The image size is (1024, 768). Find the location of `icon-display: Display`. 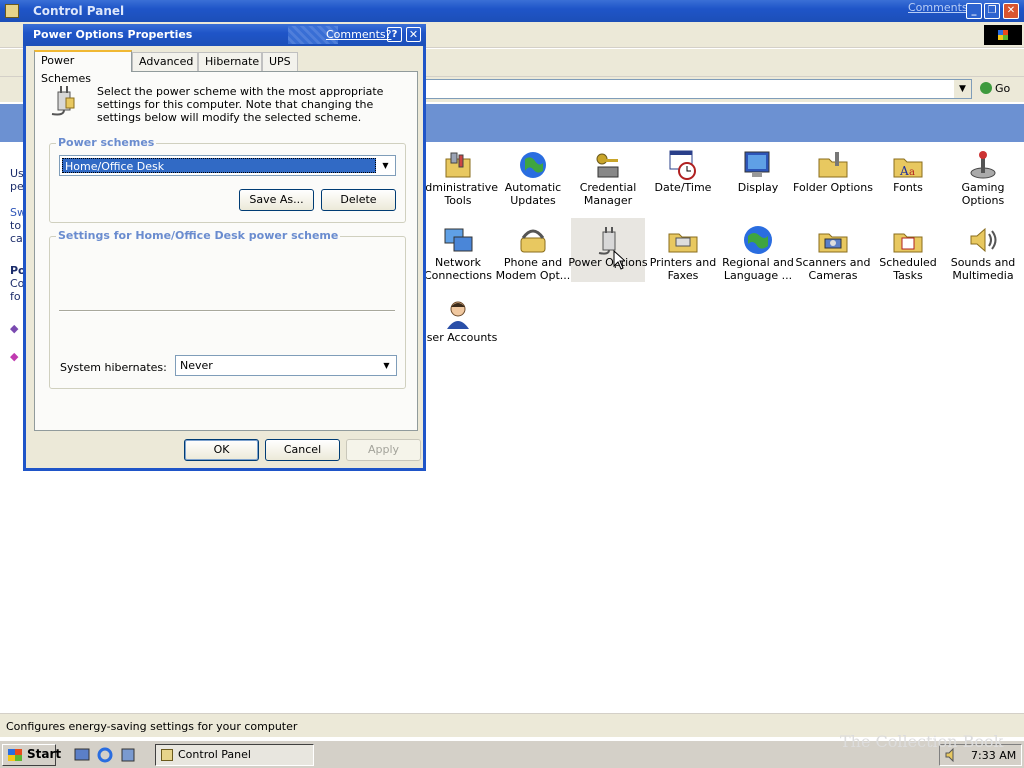

icon-display: Display is located at coordinates (758, 175).